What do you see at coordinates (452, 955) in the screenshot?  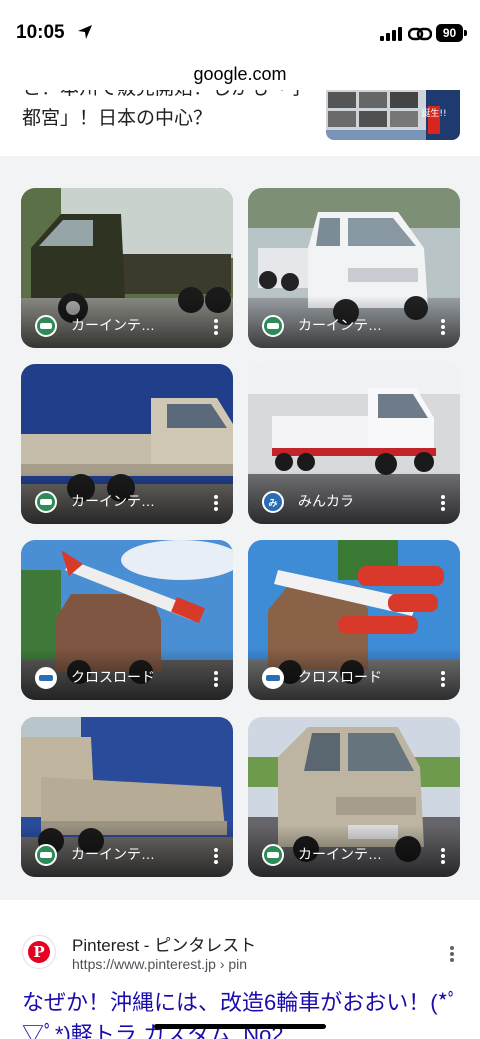 I see `result-more-options-icon` at bounding box center [452, 955].